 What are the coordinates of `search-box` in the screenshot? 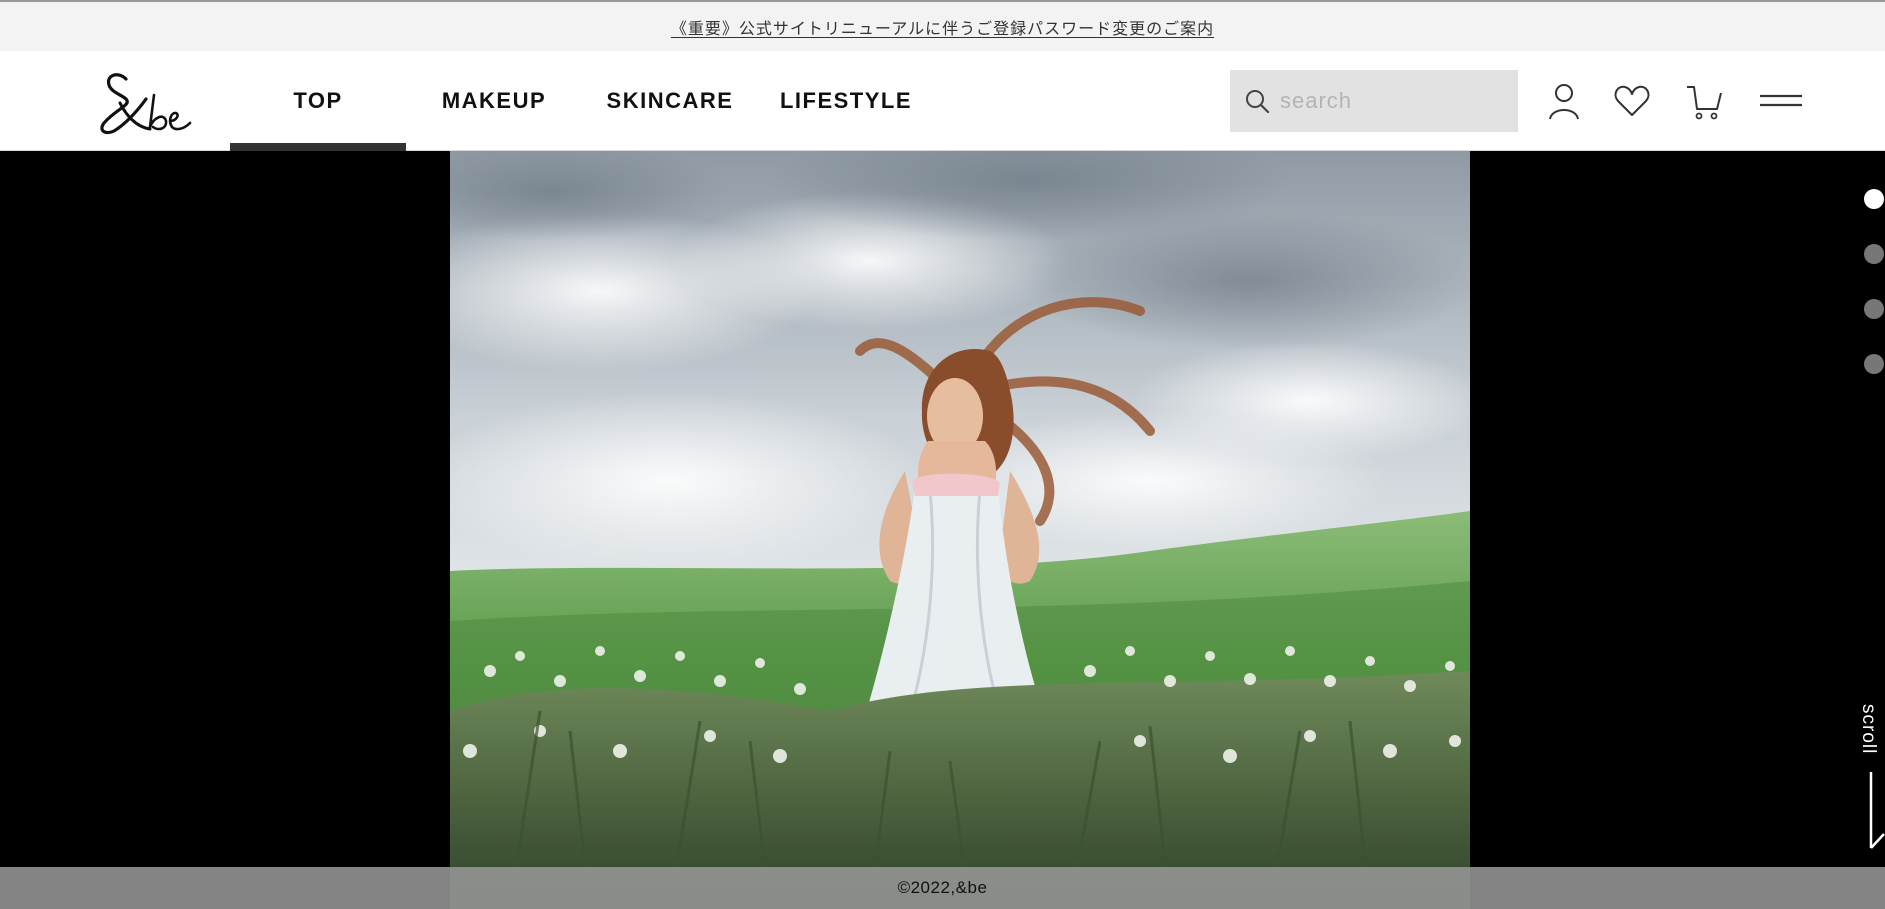 It's located at (1374, 101).